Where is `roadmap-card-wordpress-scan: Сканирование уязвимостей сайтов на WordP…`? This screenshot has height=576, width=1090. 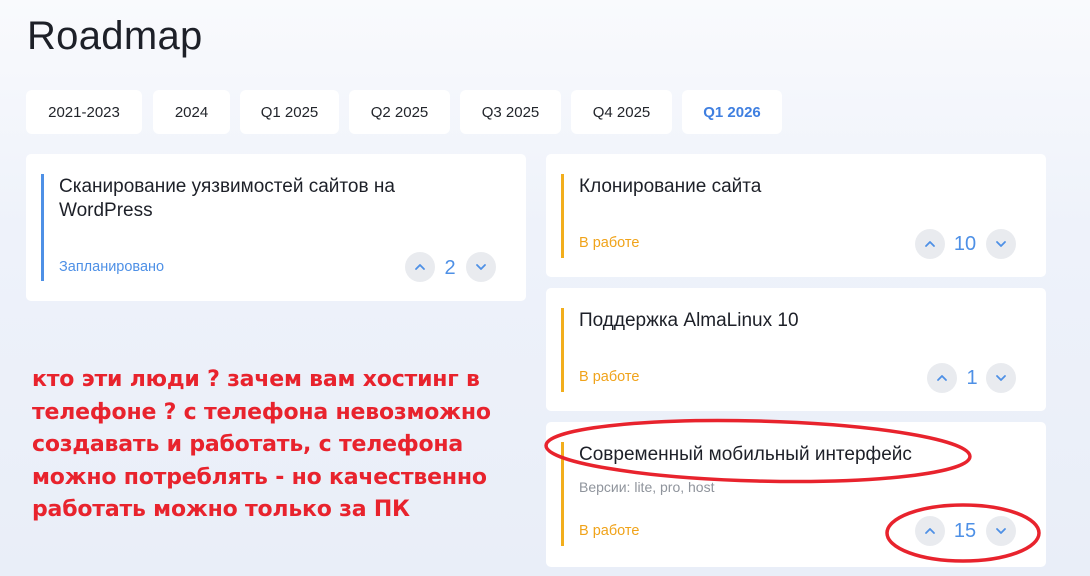
roadmap-card-wordpress-scan: Сканирование уязвимостей сайтов на WordP… is located at coordinates (276, 227).